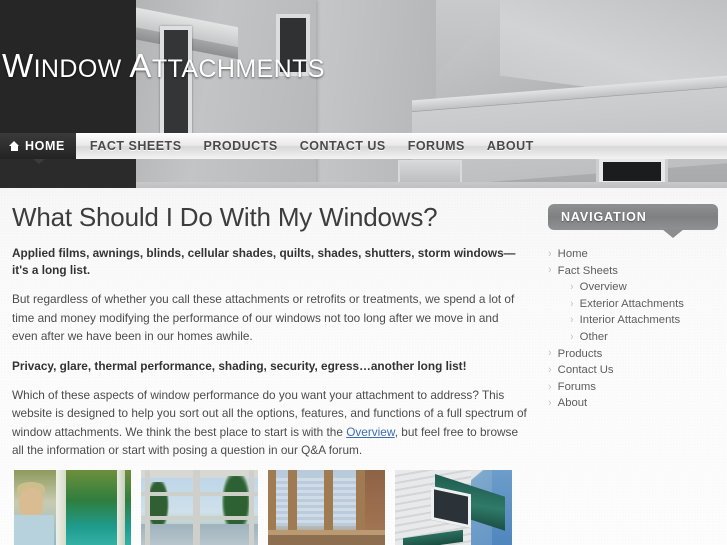  I want to click on sidebar-item-interior-attachments: › Interior Attachments, so click(634, 320).